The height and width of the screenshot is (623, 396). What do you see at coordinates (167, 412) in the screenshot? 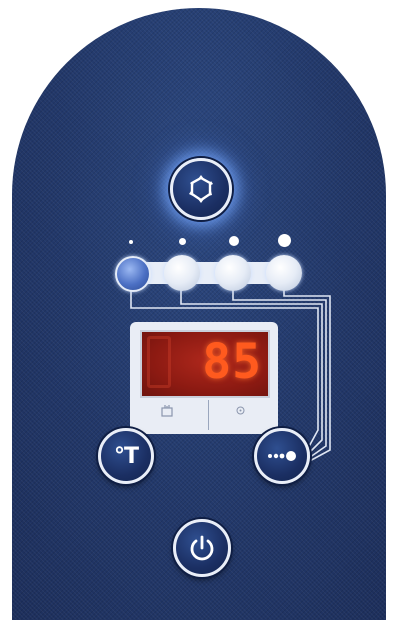
I see `heater-icon` at bounding box center [167, 412].